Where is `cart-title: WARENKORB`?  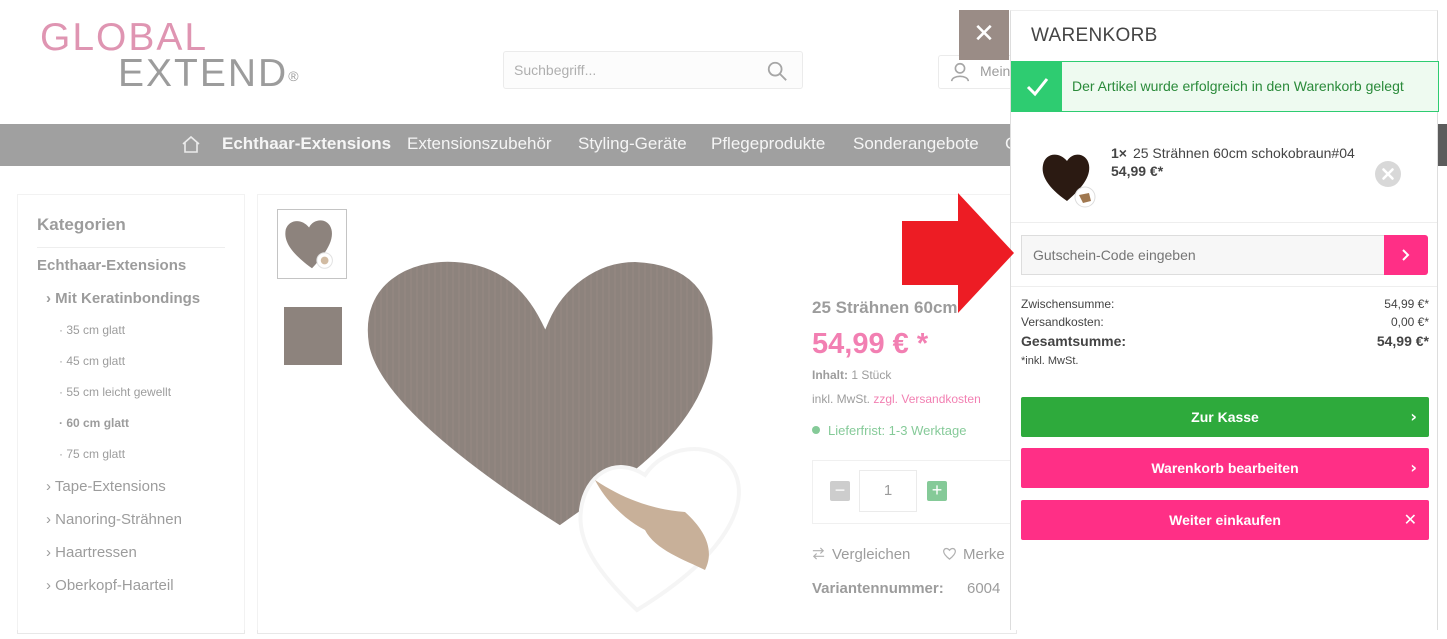
cart-title: WARENKORB is located at coordinates (1094, 35).